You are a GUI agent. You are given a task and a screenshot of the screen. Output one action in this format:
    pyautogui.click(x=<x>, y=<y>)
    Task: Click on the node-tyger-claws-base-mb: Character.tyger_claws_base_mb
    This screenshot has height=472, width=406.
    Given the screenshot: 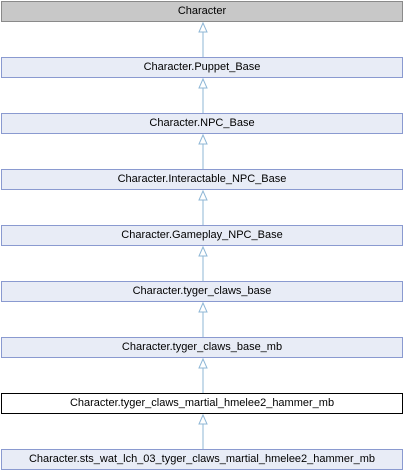 What is the action you would take?
    pyautogui.click(x=202, y=347)
    